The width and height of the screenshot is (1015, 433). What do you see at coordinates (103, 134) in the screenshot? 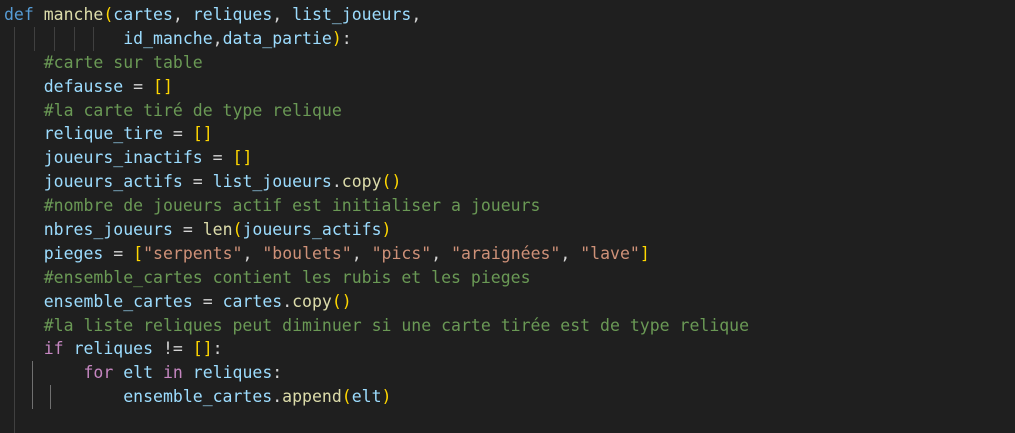
I see `code-token: relique_tire` at bounding box center [103, 134].